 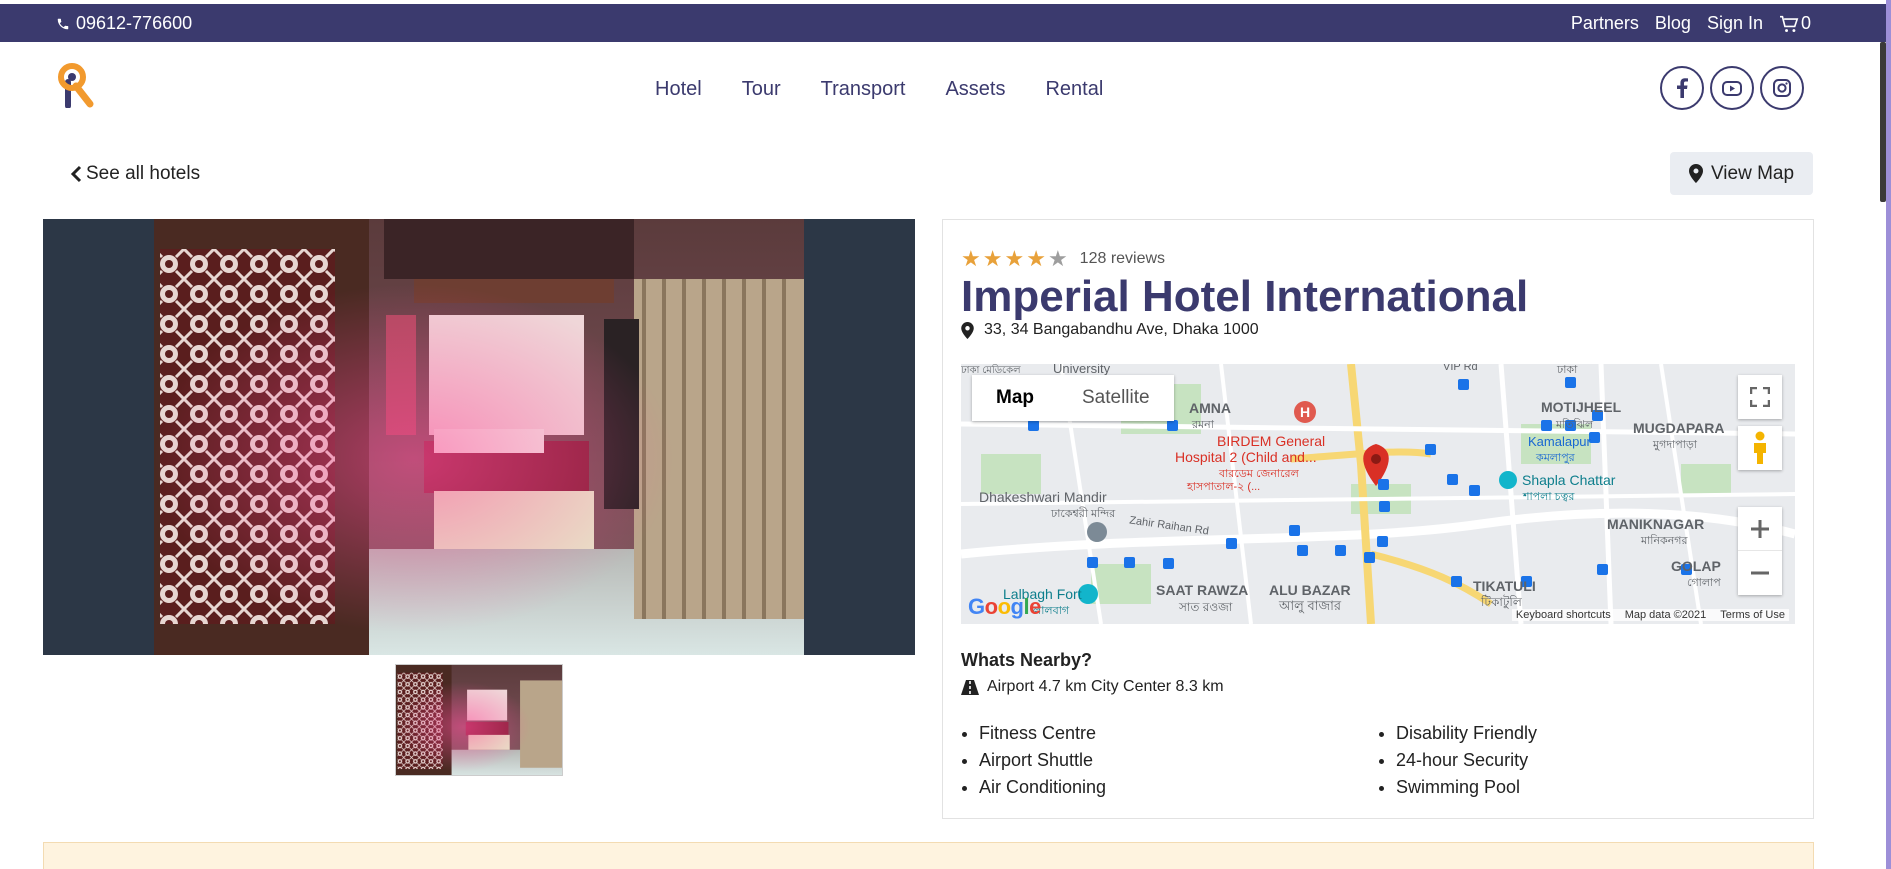 I want to click on youtube-button, so click(x=1732, y=88).